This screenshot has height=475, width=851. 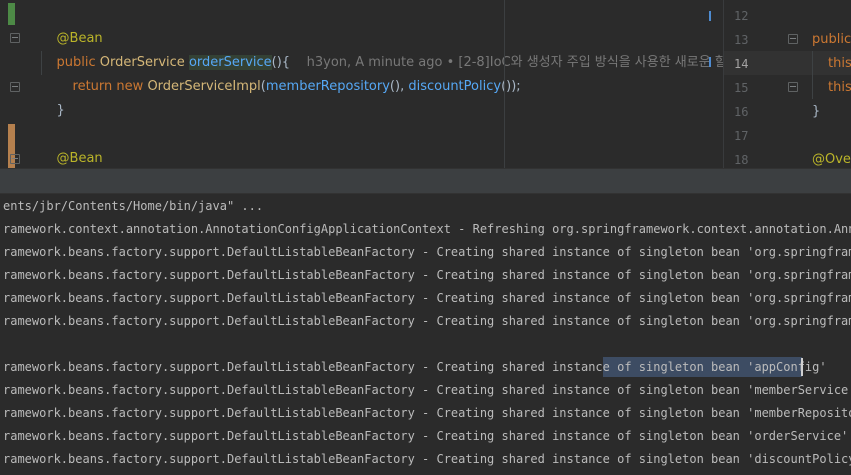 I want to click on line-number: 18, so click(x=741, y=160).